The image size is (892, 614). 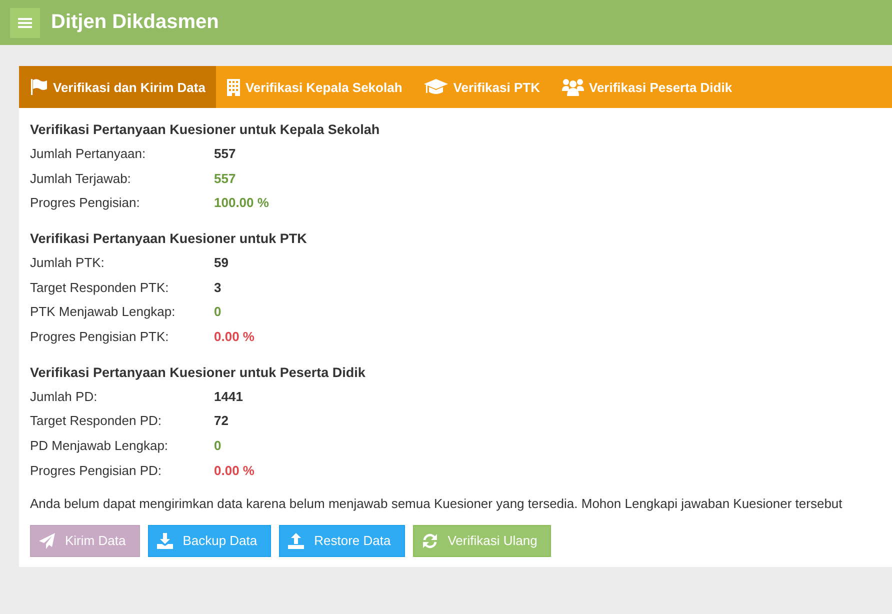 What do you see at coordinates (647, 87) in the screenshot?
I see `tab: Verifikasi Peserta Didik` at bounding box center [647, 87].